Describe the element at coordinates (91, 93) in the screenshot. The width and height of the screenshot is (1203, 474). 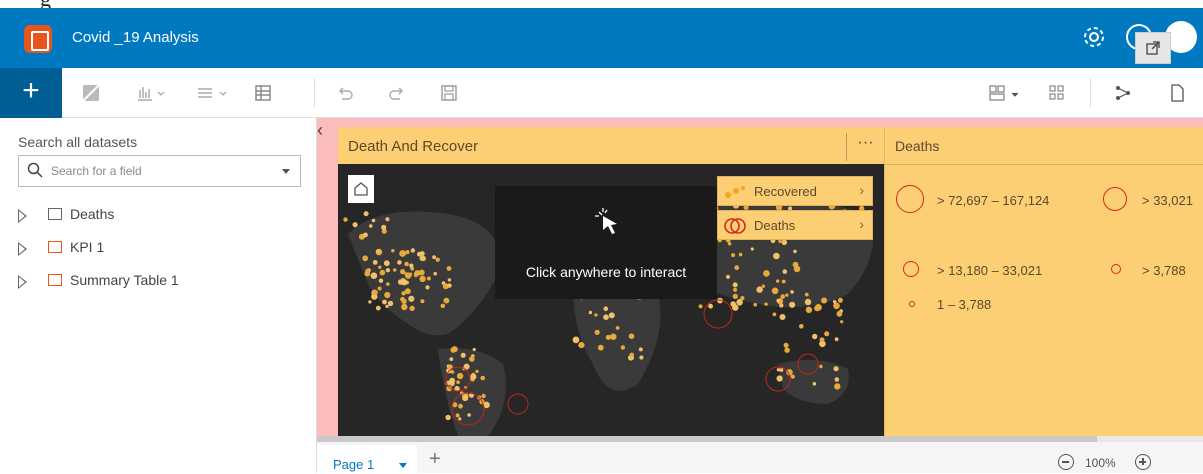
I see `map-card-icon` at that location.